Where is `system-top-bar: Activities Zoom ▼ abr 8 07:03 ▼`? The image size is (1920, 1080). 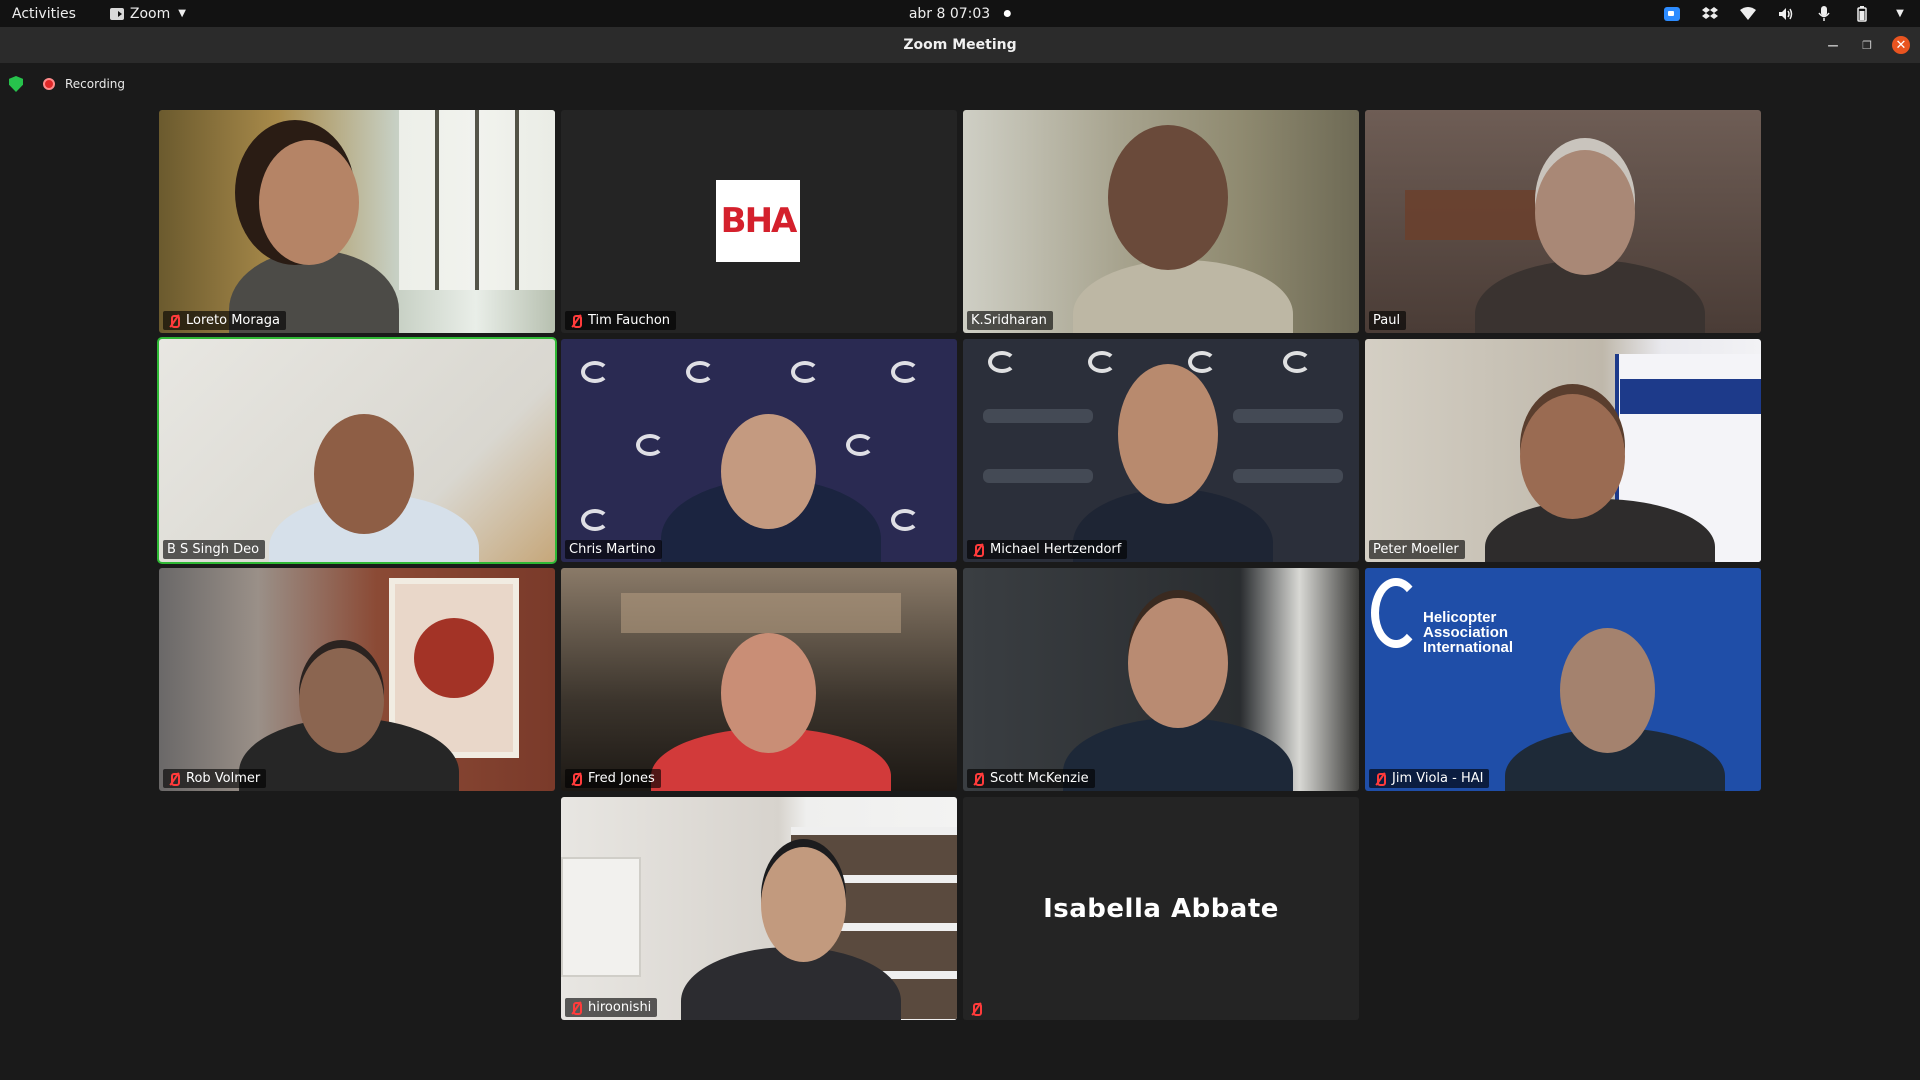 system-top-bar: Activities Zoom ▼ abr 8 07:03 ▼ is located at coordinates (960, 13).